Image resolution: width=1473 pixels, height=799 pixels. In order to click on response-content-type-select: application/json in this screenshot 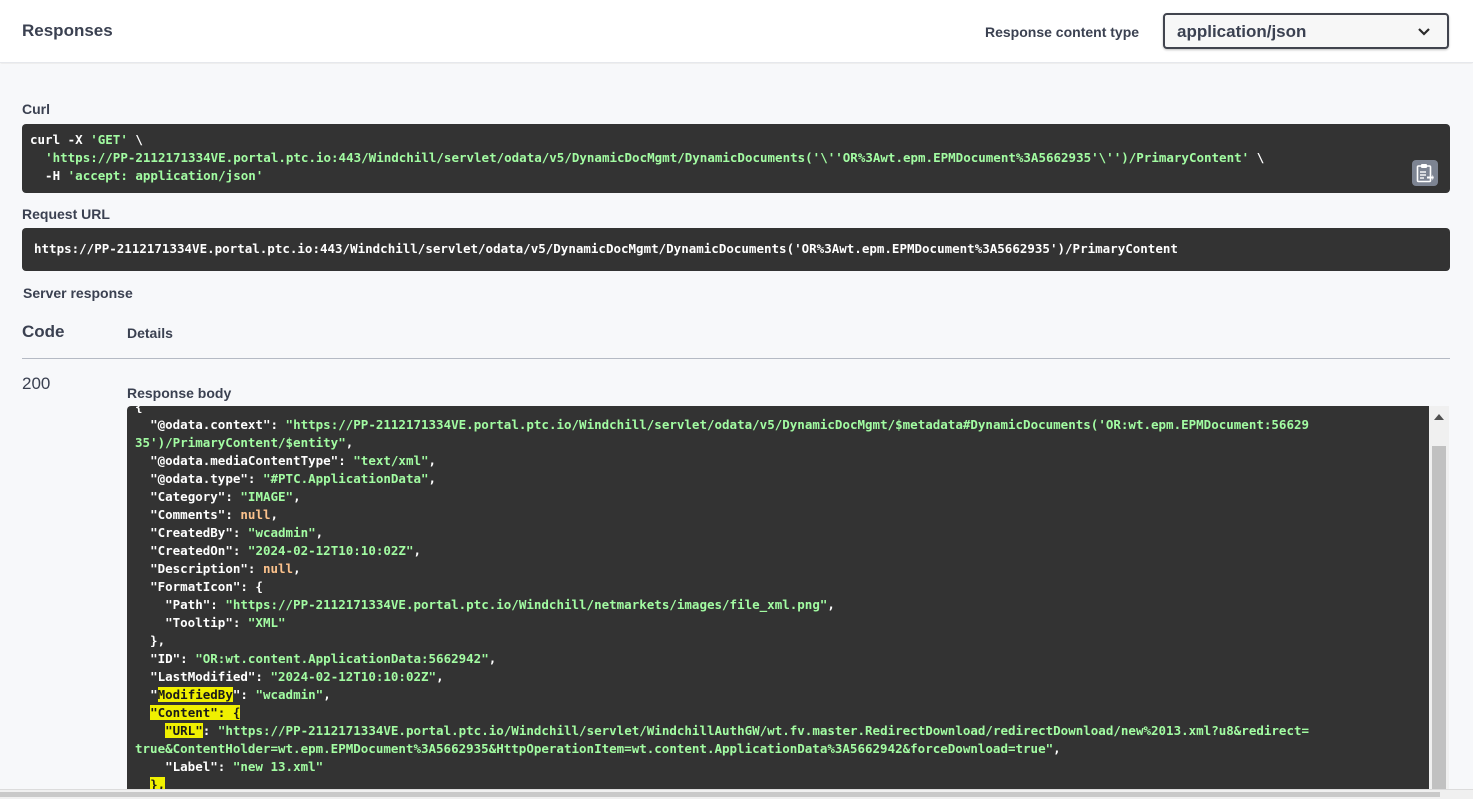, I will do `click(1306, 31)`.